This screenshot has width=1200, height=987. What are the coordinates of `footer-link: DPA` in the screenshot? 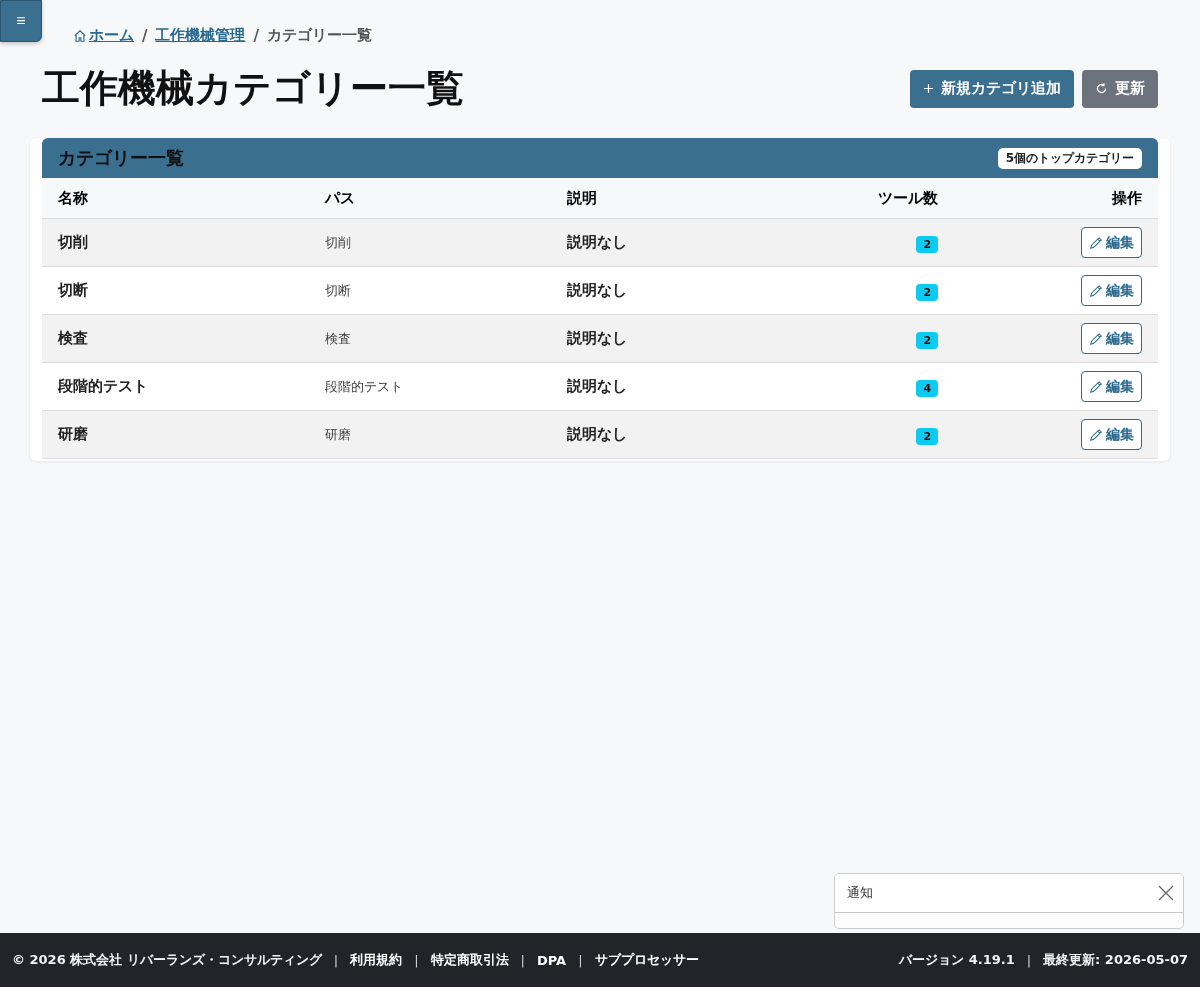 It's located at (551, 960).